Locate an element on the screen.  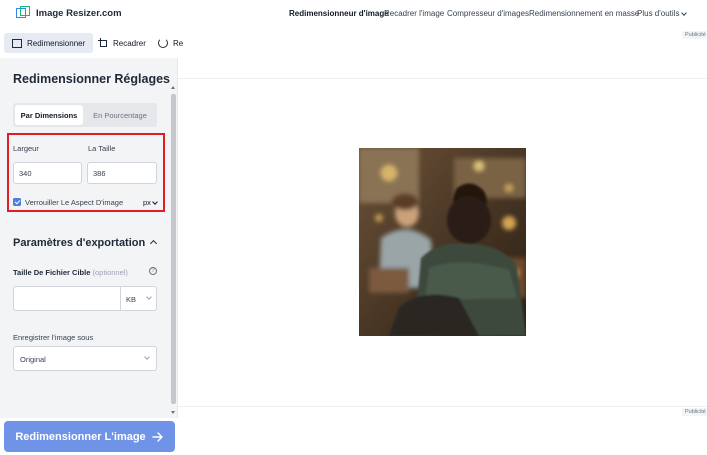
image-preview-graphic is located at coordinates (442, 242).